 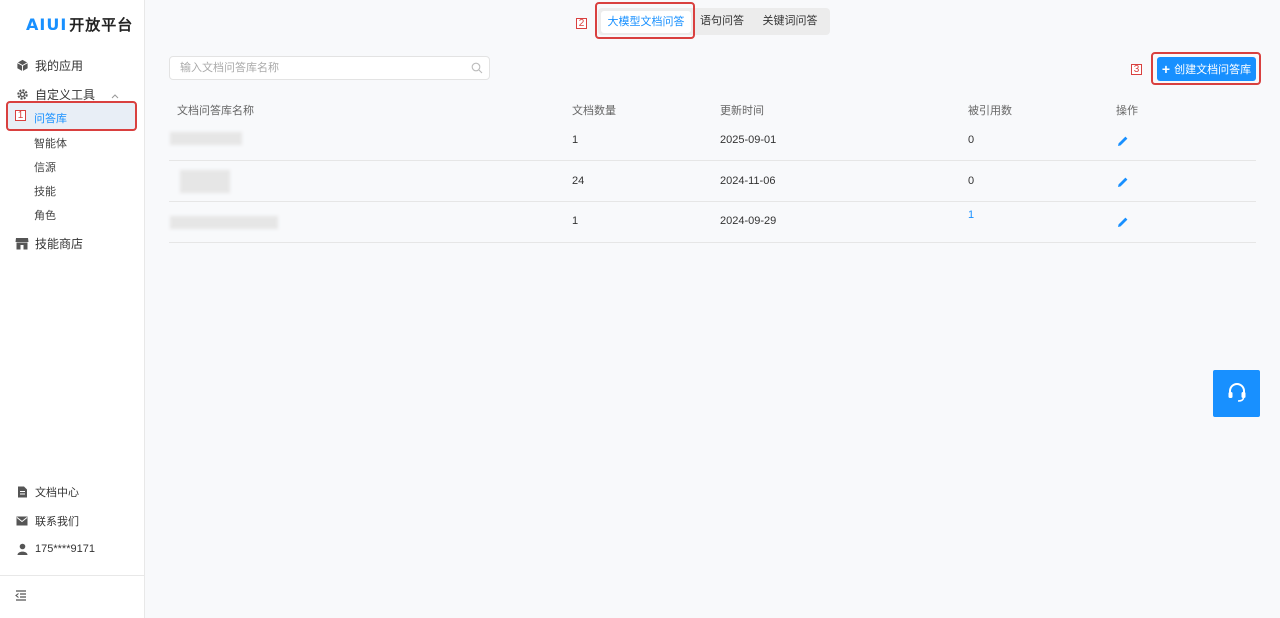 I want to click on logo-text: 开放平台, so click(x=101, y=25).